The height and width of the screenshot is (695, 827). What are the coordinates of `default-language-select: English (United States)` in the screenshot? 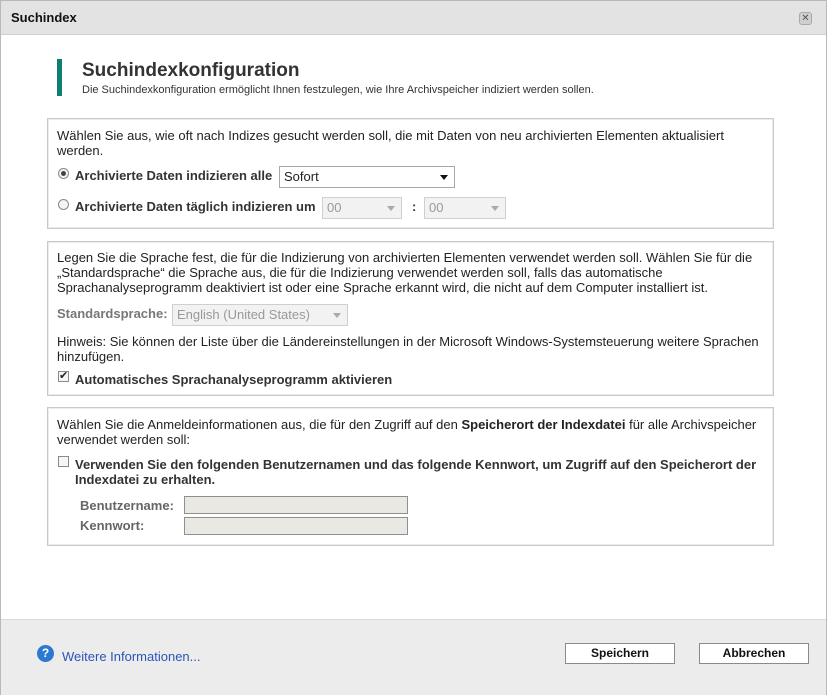 It's located at (260, 315).